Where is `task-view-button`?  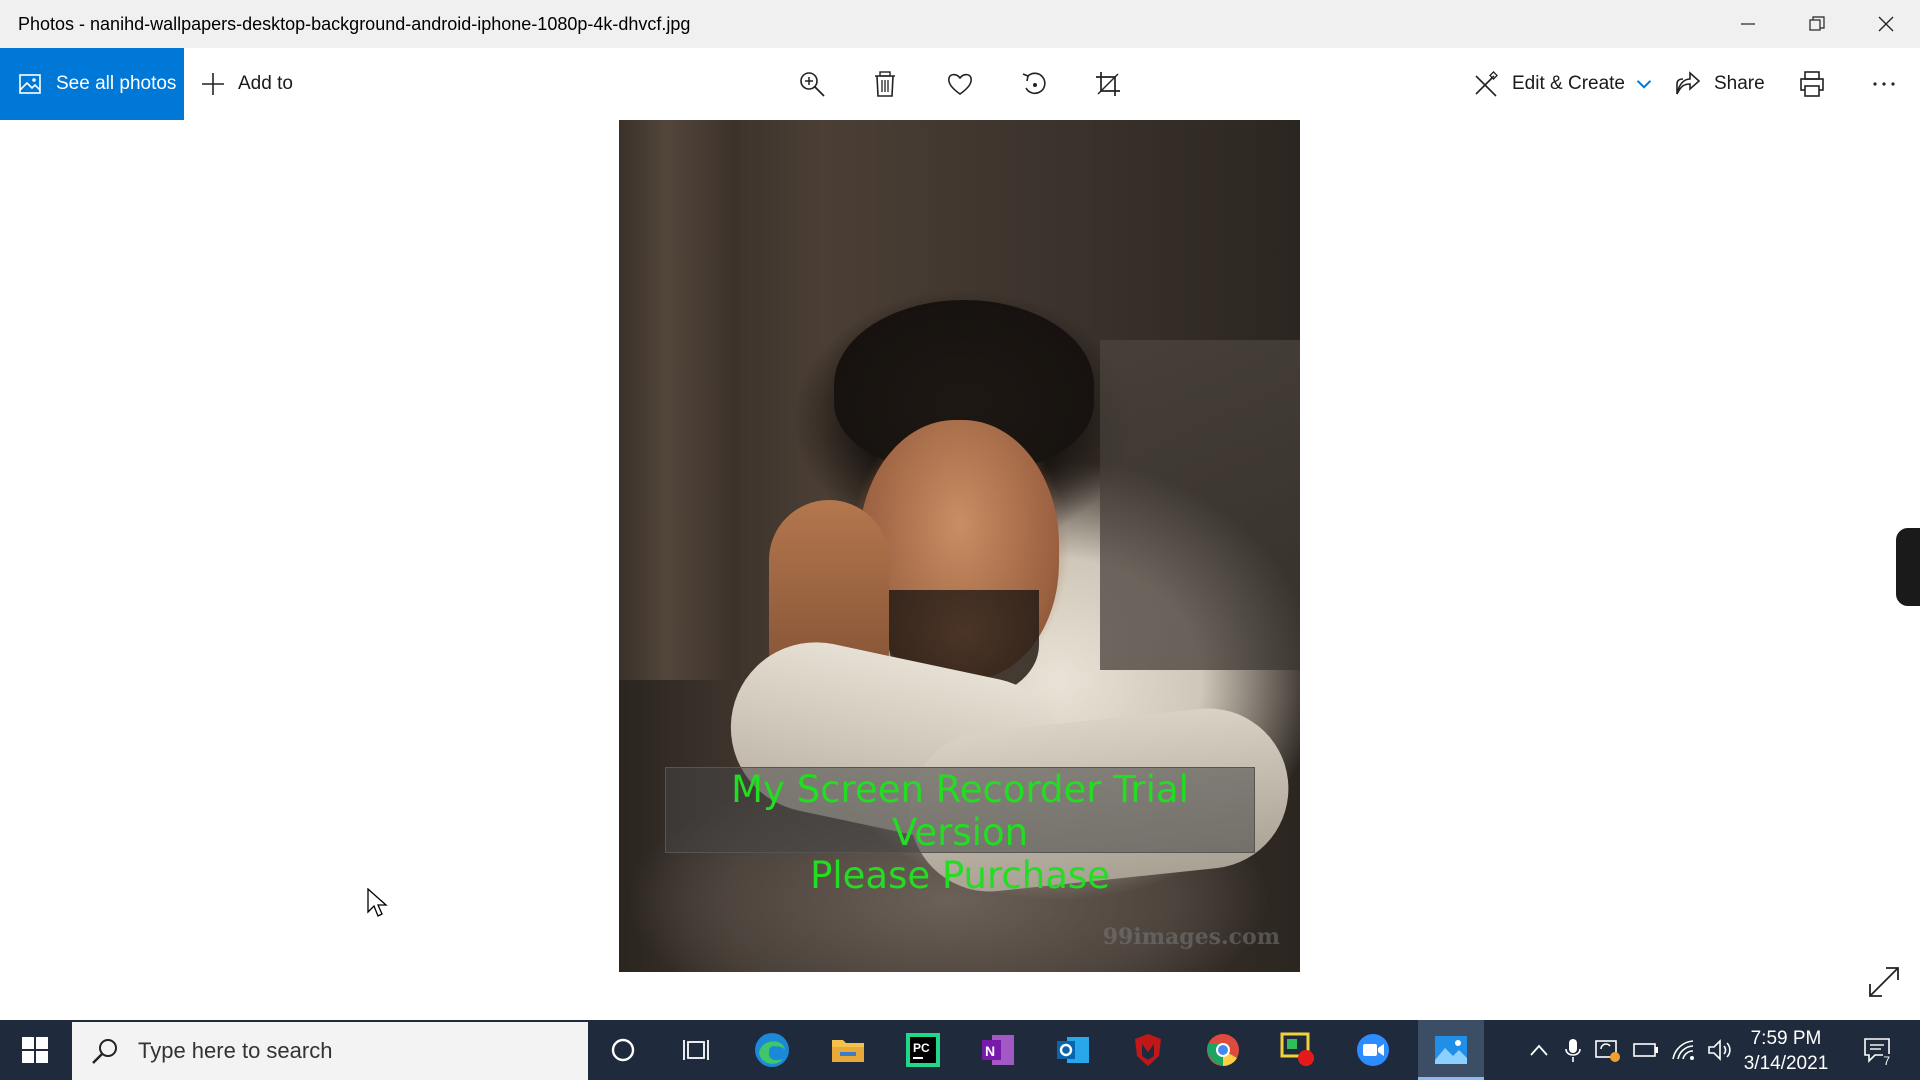 task-view-button is located at coordinates (696, 1050).